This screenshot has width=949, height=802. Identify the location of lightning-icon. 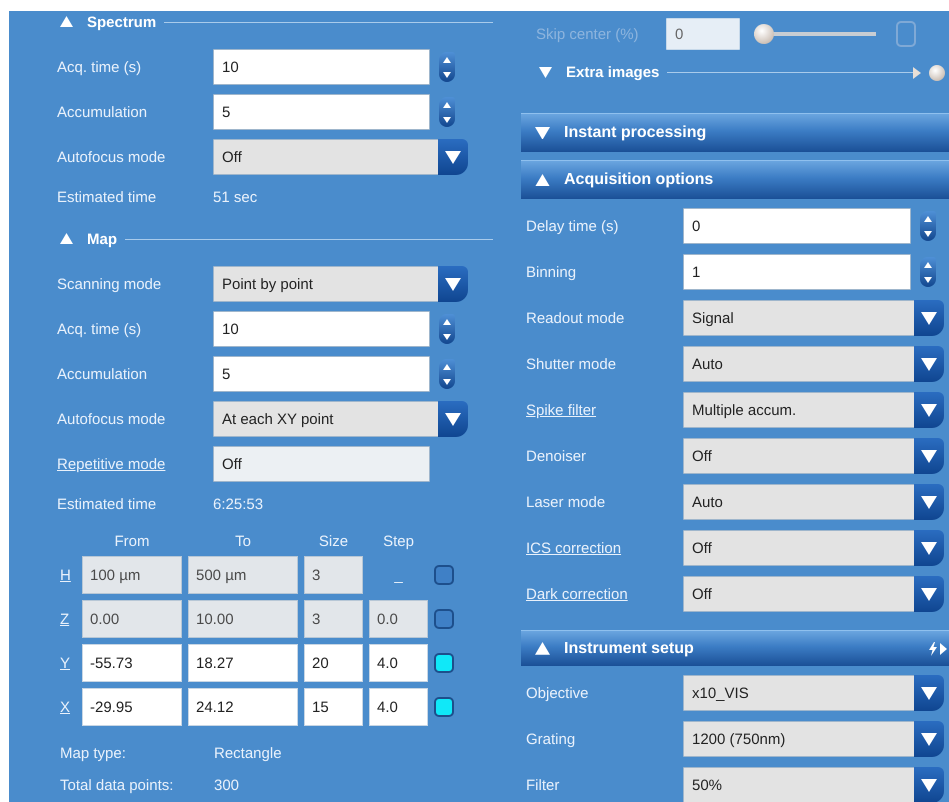
(933, 649).